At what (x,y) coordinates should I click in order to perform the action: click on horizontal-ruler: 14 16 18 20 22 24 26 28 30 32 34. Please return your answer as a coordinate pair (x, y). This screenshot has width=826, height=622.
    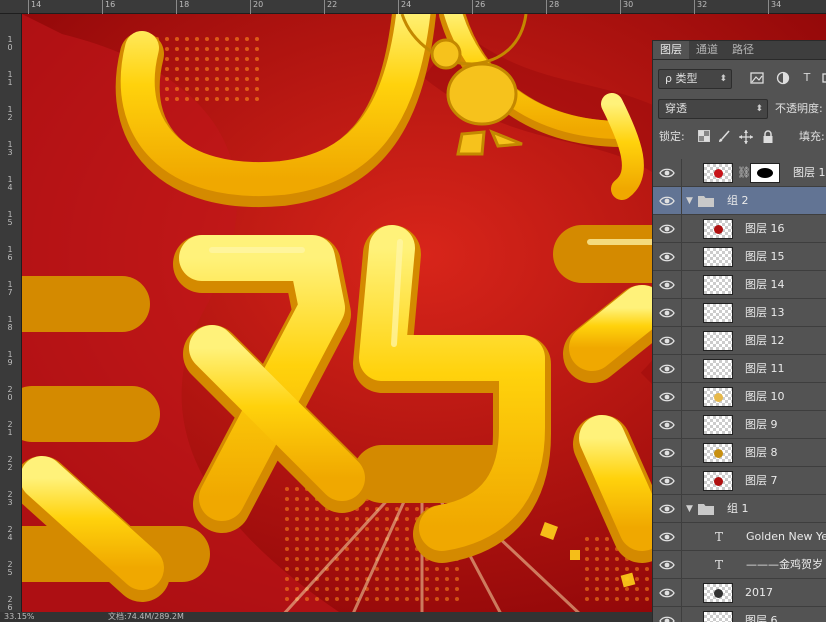
    Looking at the image, I should click on (413, 7).